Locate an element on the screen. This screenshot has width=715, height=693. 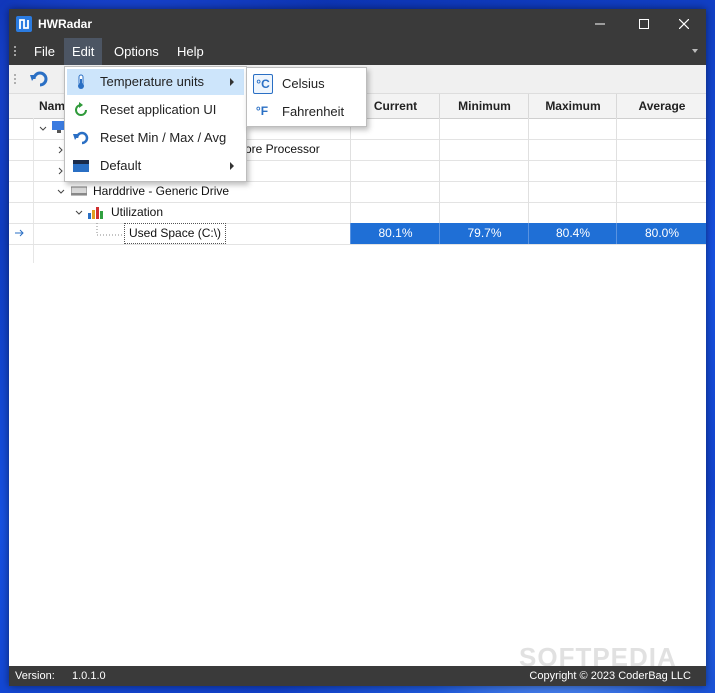
cell-average: 80.0% is located at coordinates (661, 233).